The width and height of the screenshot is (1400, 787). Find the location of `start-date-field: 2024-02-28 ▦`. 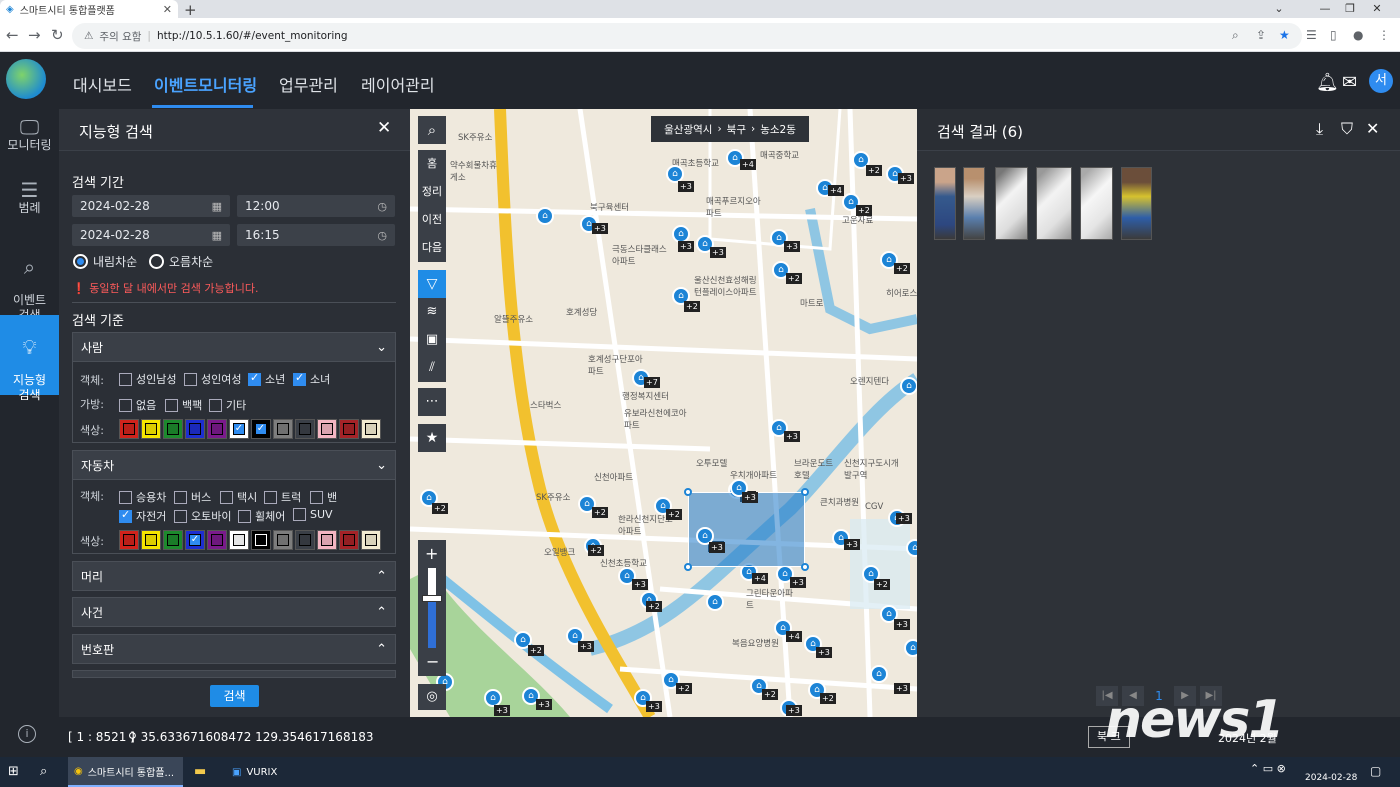

start-date-field: 2024-02-28 ▦ is located at coordinates (151, 206).